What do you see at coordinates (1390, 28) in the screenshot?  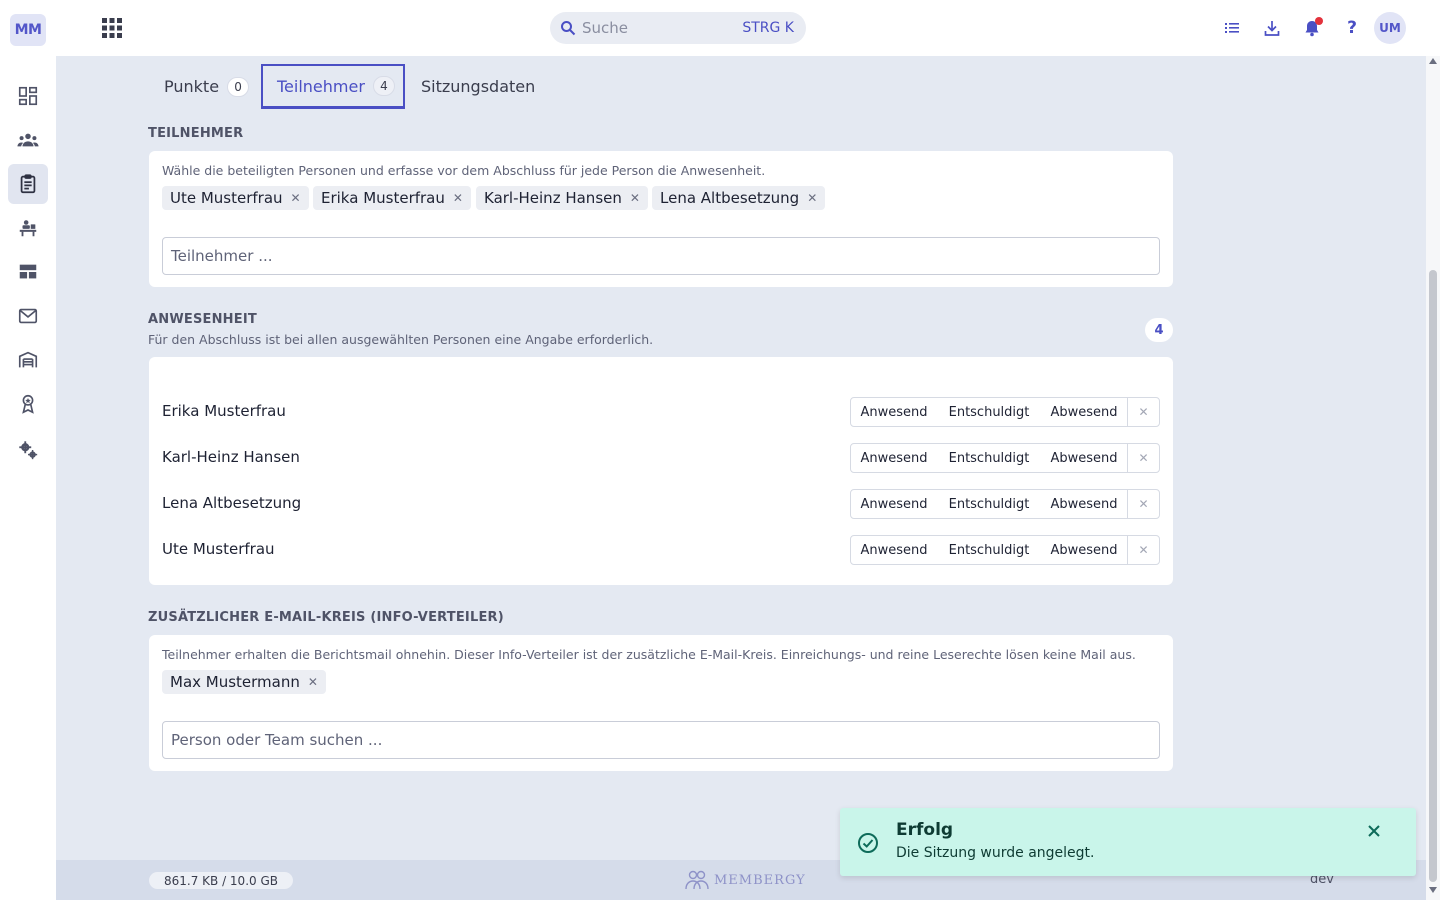 I see `user-avatar: UM` at bounding box center [1390, 28].